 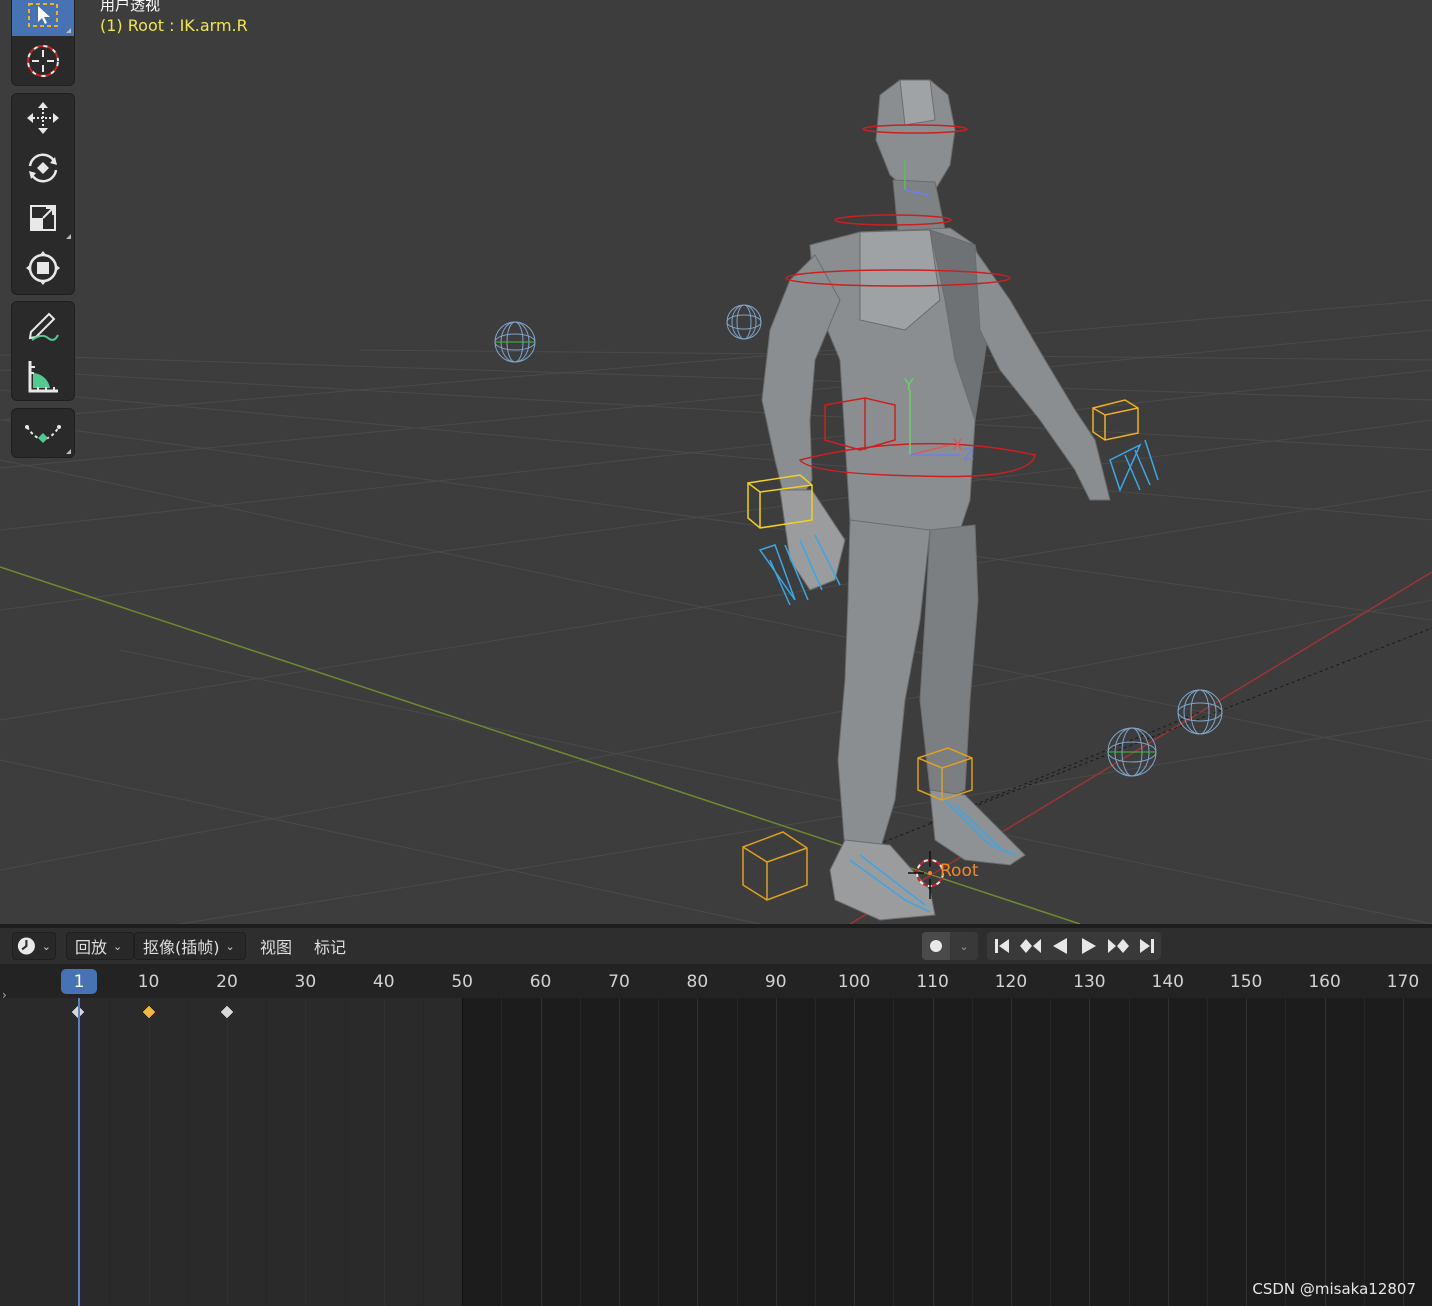 What do you see at coordinates (936, 946) in the screenshot?
I see `auto-keying-toggle` at bounding box center [936, 946].